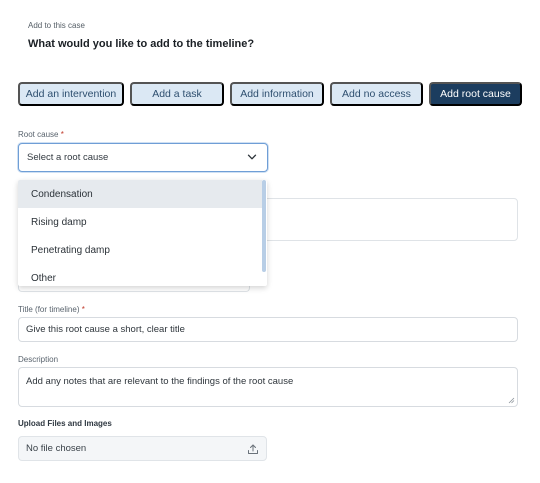 The image size is (540, 483). I want to click on add-intervention-button: Add an intervention, so click(71, 94).